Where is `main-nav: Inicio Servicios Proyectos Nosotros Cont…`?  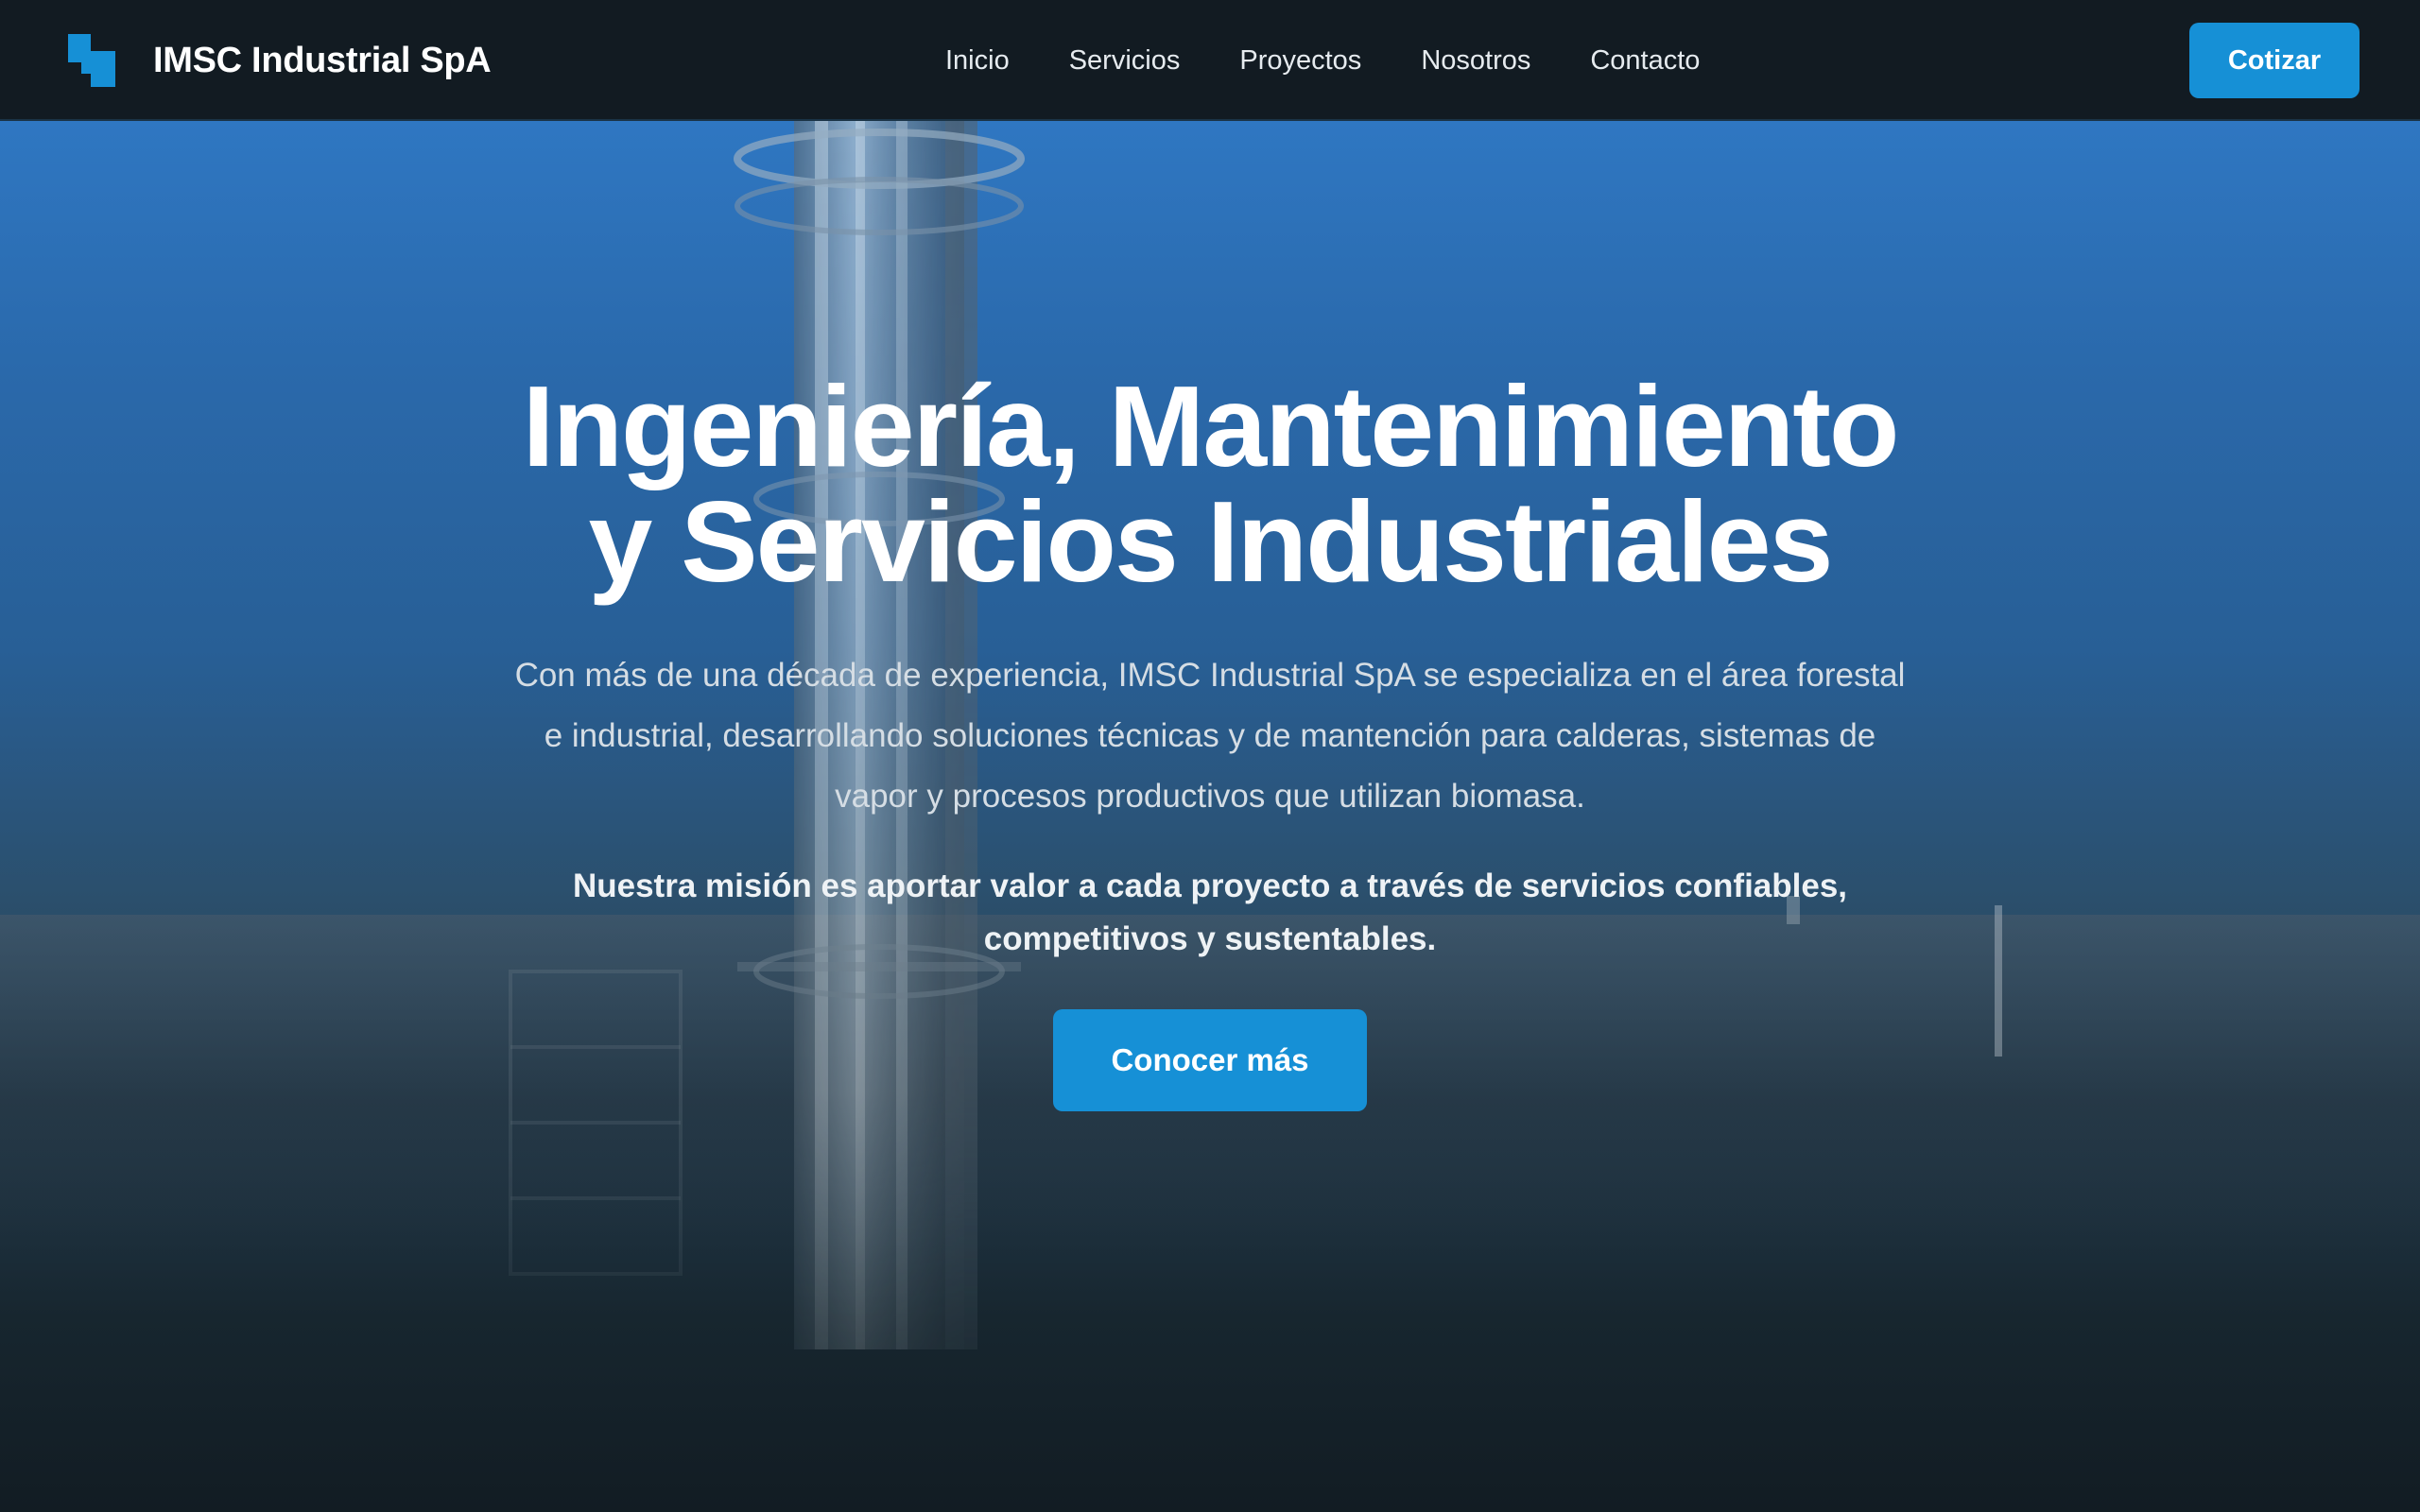 main-nav: Inicio Servicios Proyectos Nosotros Cont… is located at coordinates (1322, 60).